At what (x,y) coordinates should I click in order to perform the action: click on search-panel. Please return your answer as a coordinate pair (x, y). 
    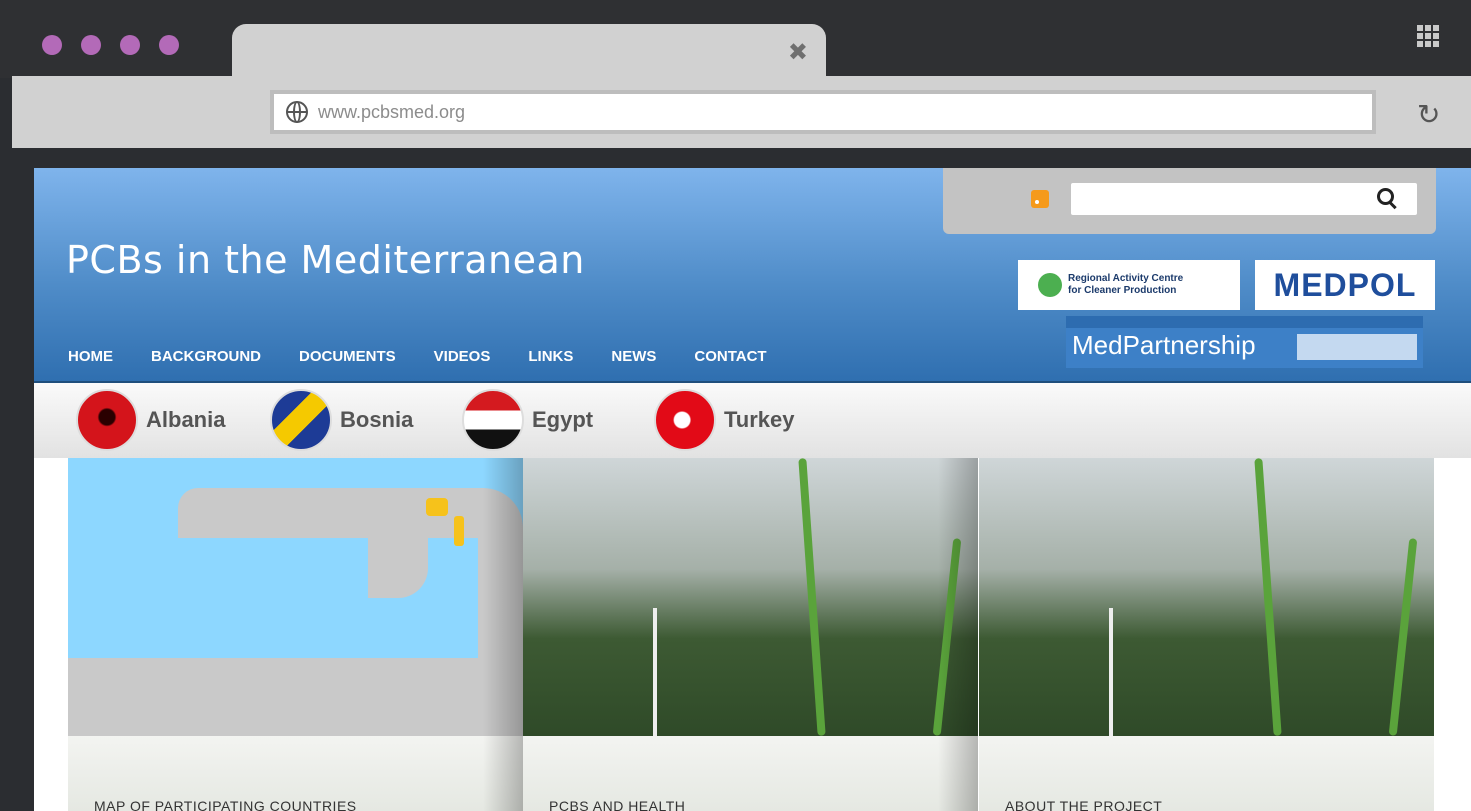
    Looking at the image, I should click on (1189, 201).